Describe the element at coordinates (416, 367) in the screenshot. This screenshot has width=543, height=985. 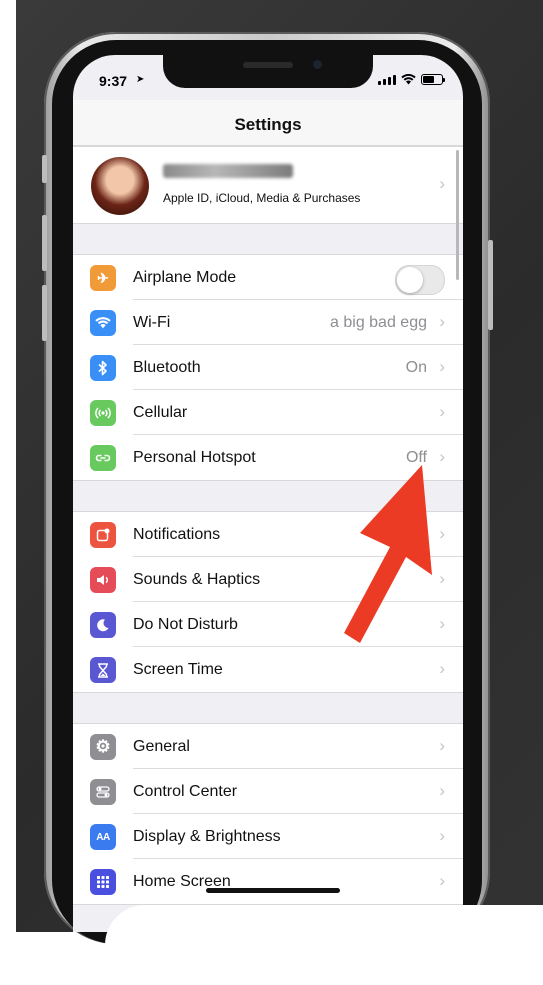
I see `row-value: On` at that location.